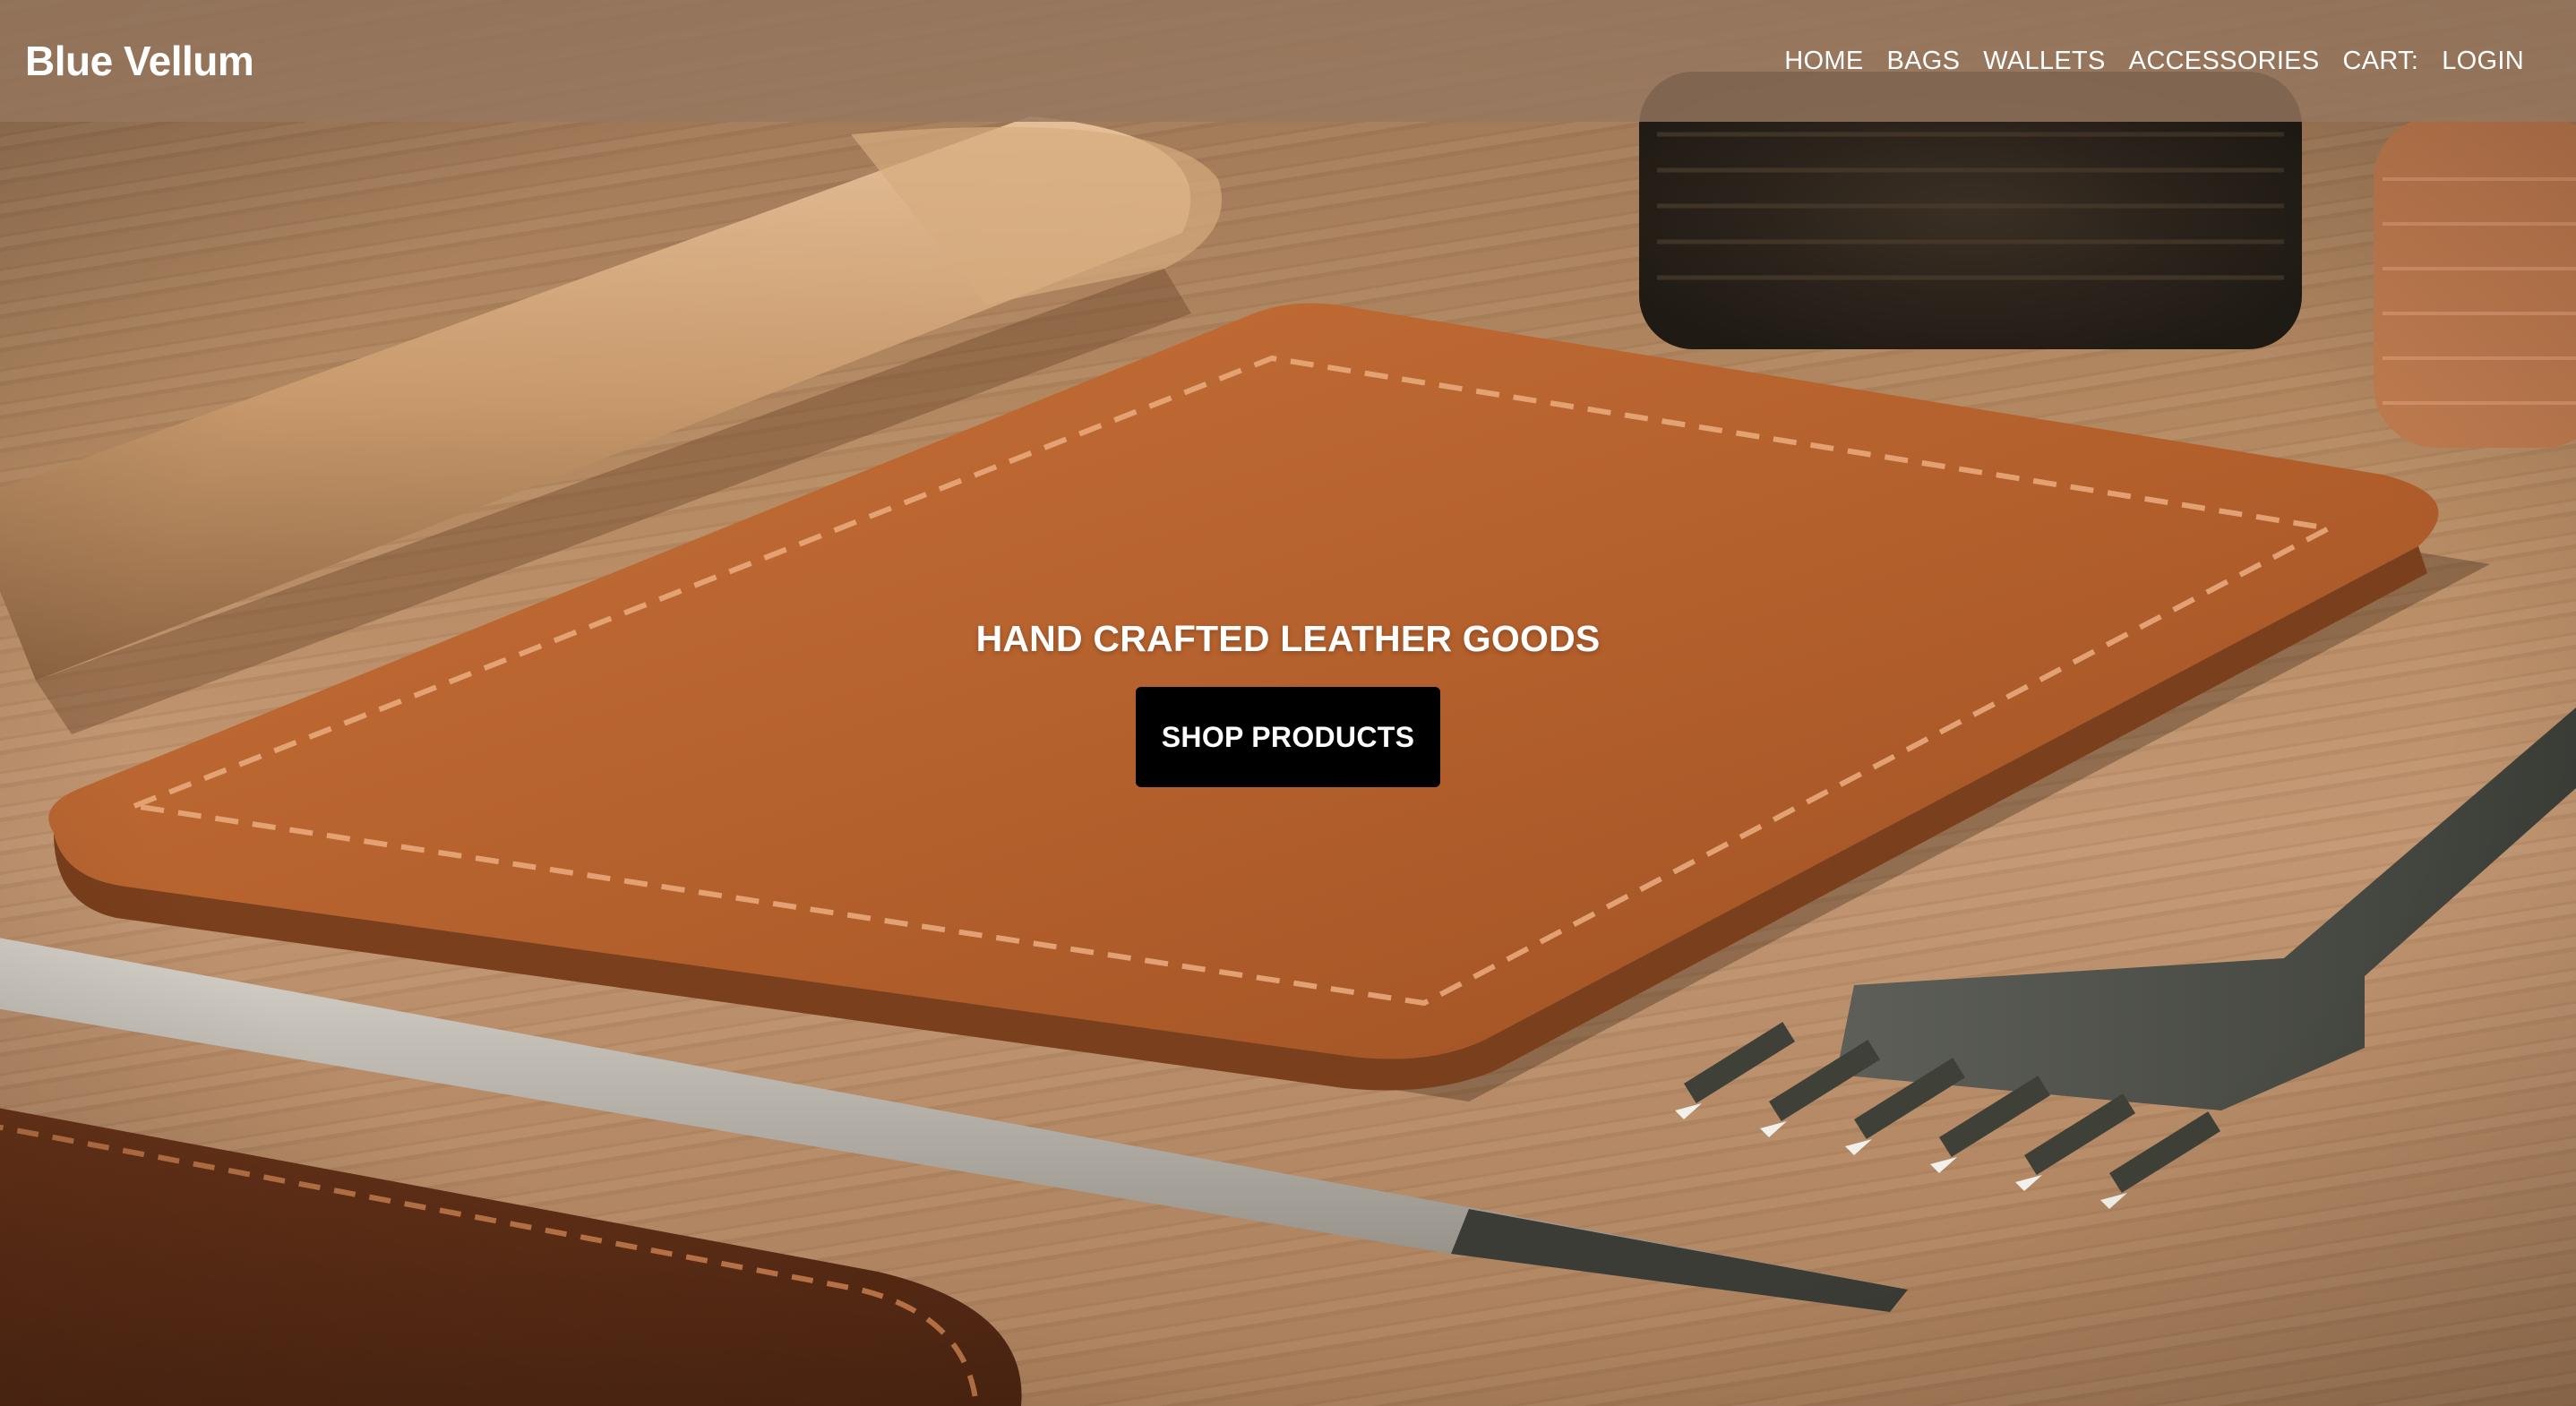 Image resolution: width=2576 pixels, height=1406 pixels. I want to click on hero-title: HAND CRAFTED LEATHER GOODS, so click(1288, 638).